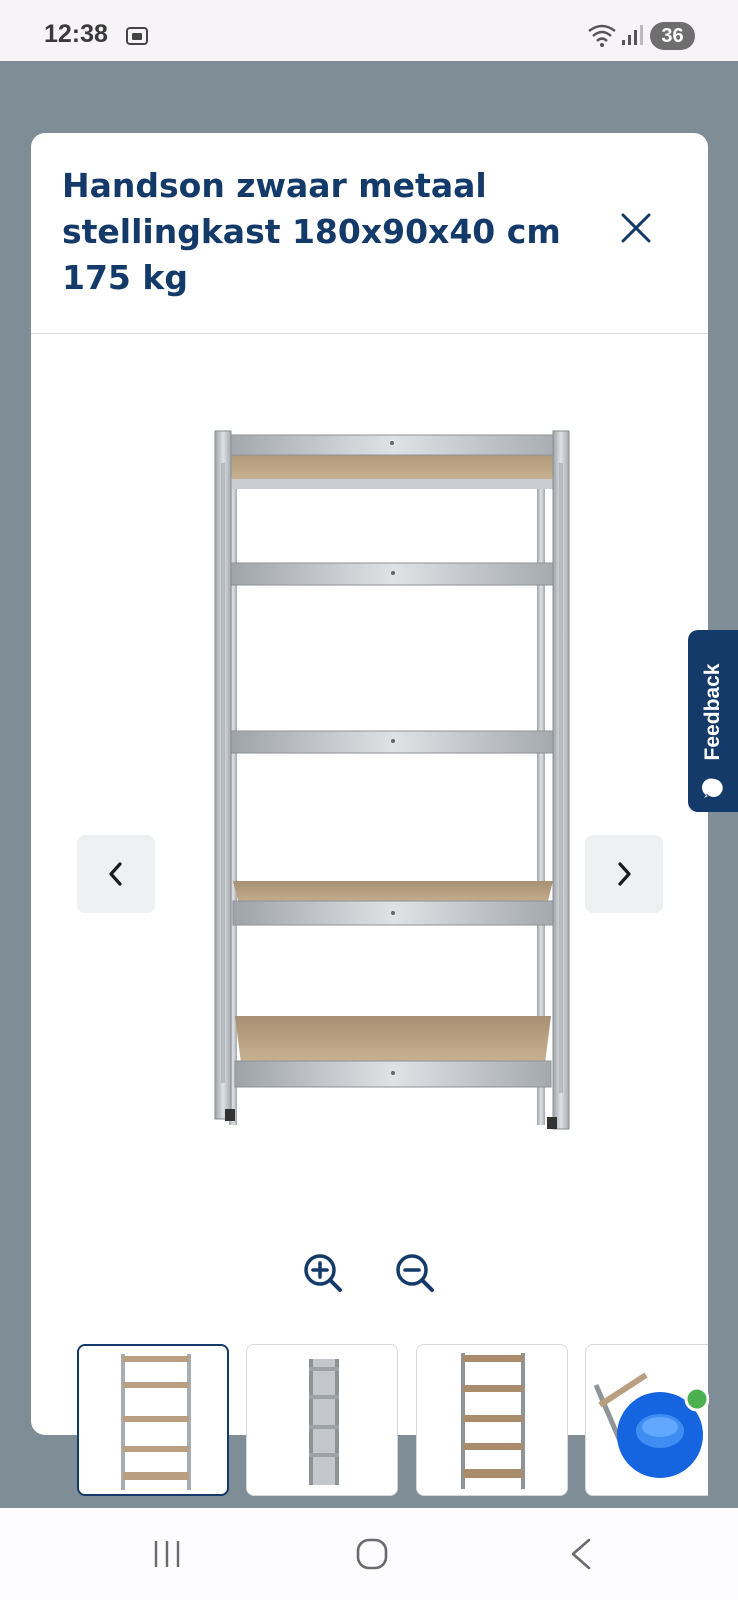 The width and height of the screenshot is (738, 1600). I want to click on close-icon, so click(636, 228).